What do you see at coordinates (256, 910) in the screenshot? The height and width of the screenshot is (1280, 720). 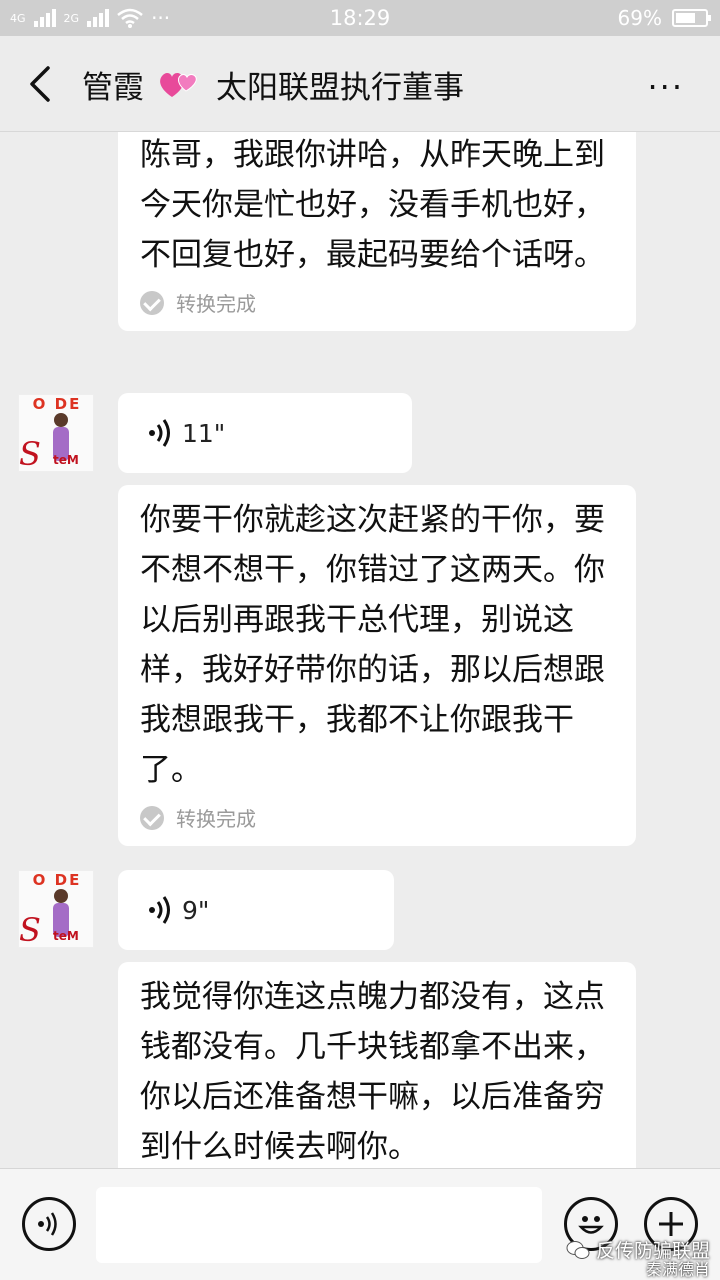 I see `voice-message: 9"` at bounding box center [256, 910].